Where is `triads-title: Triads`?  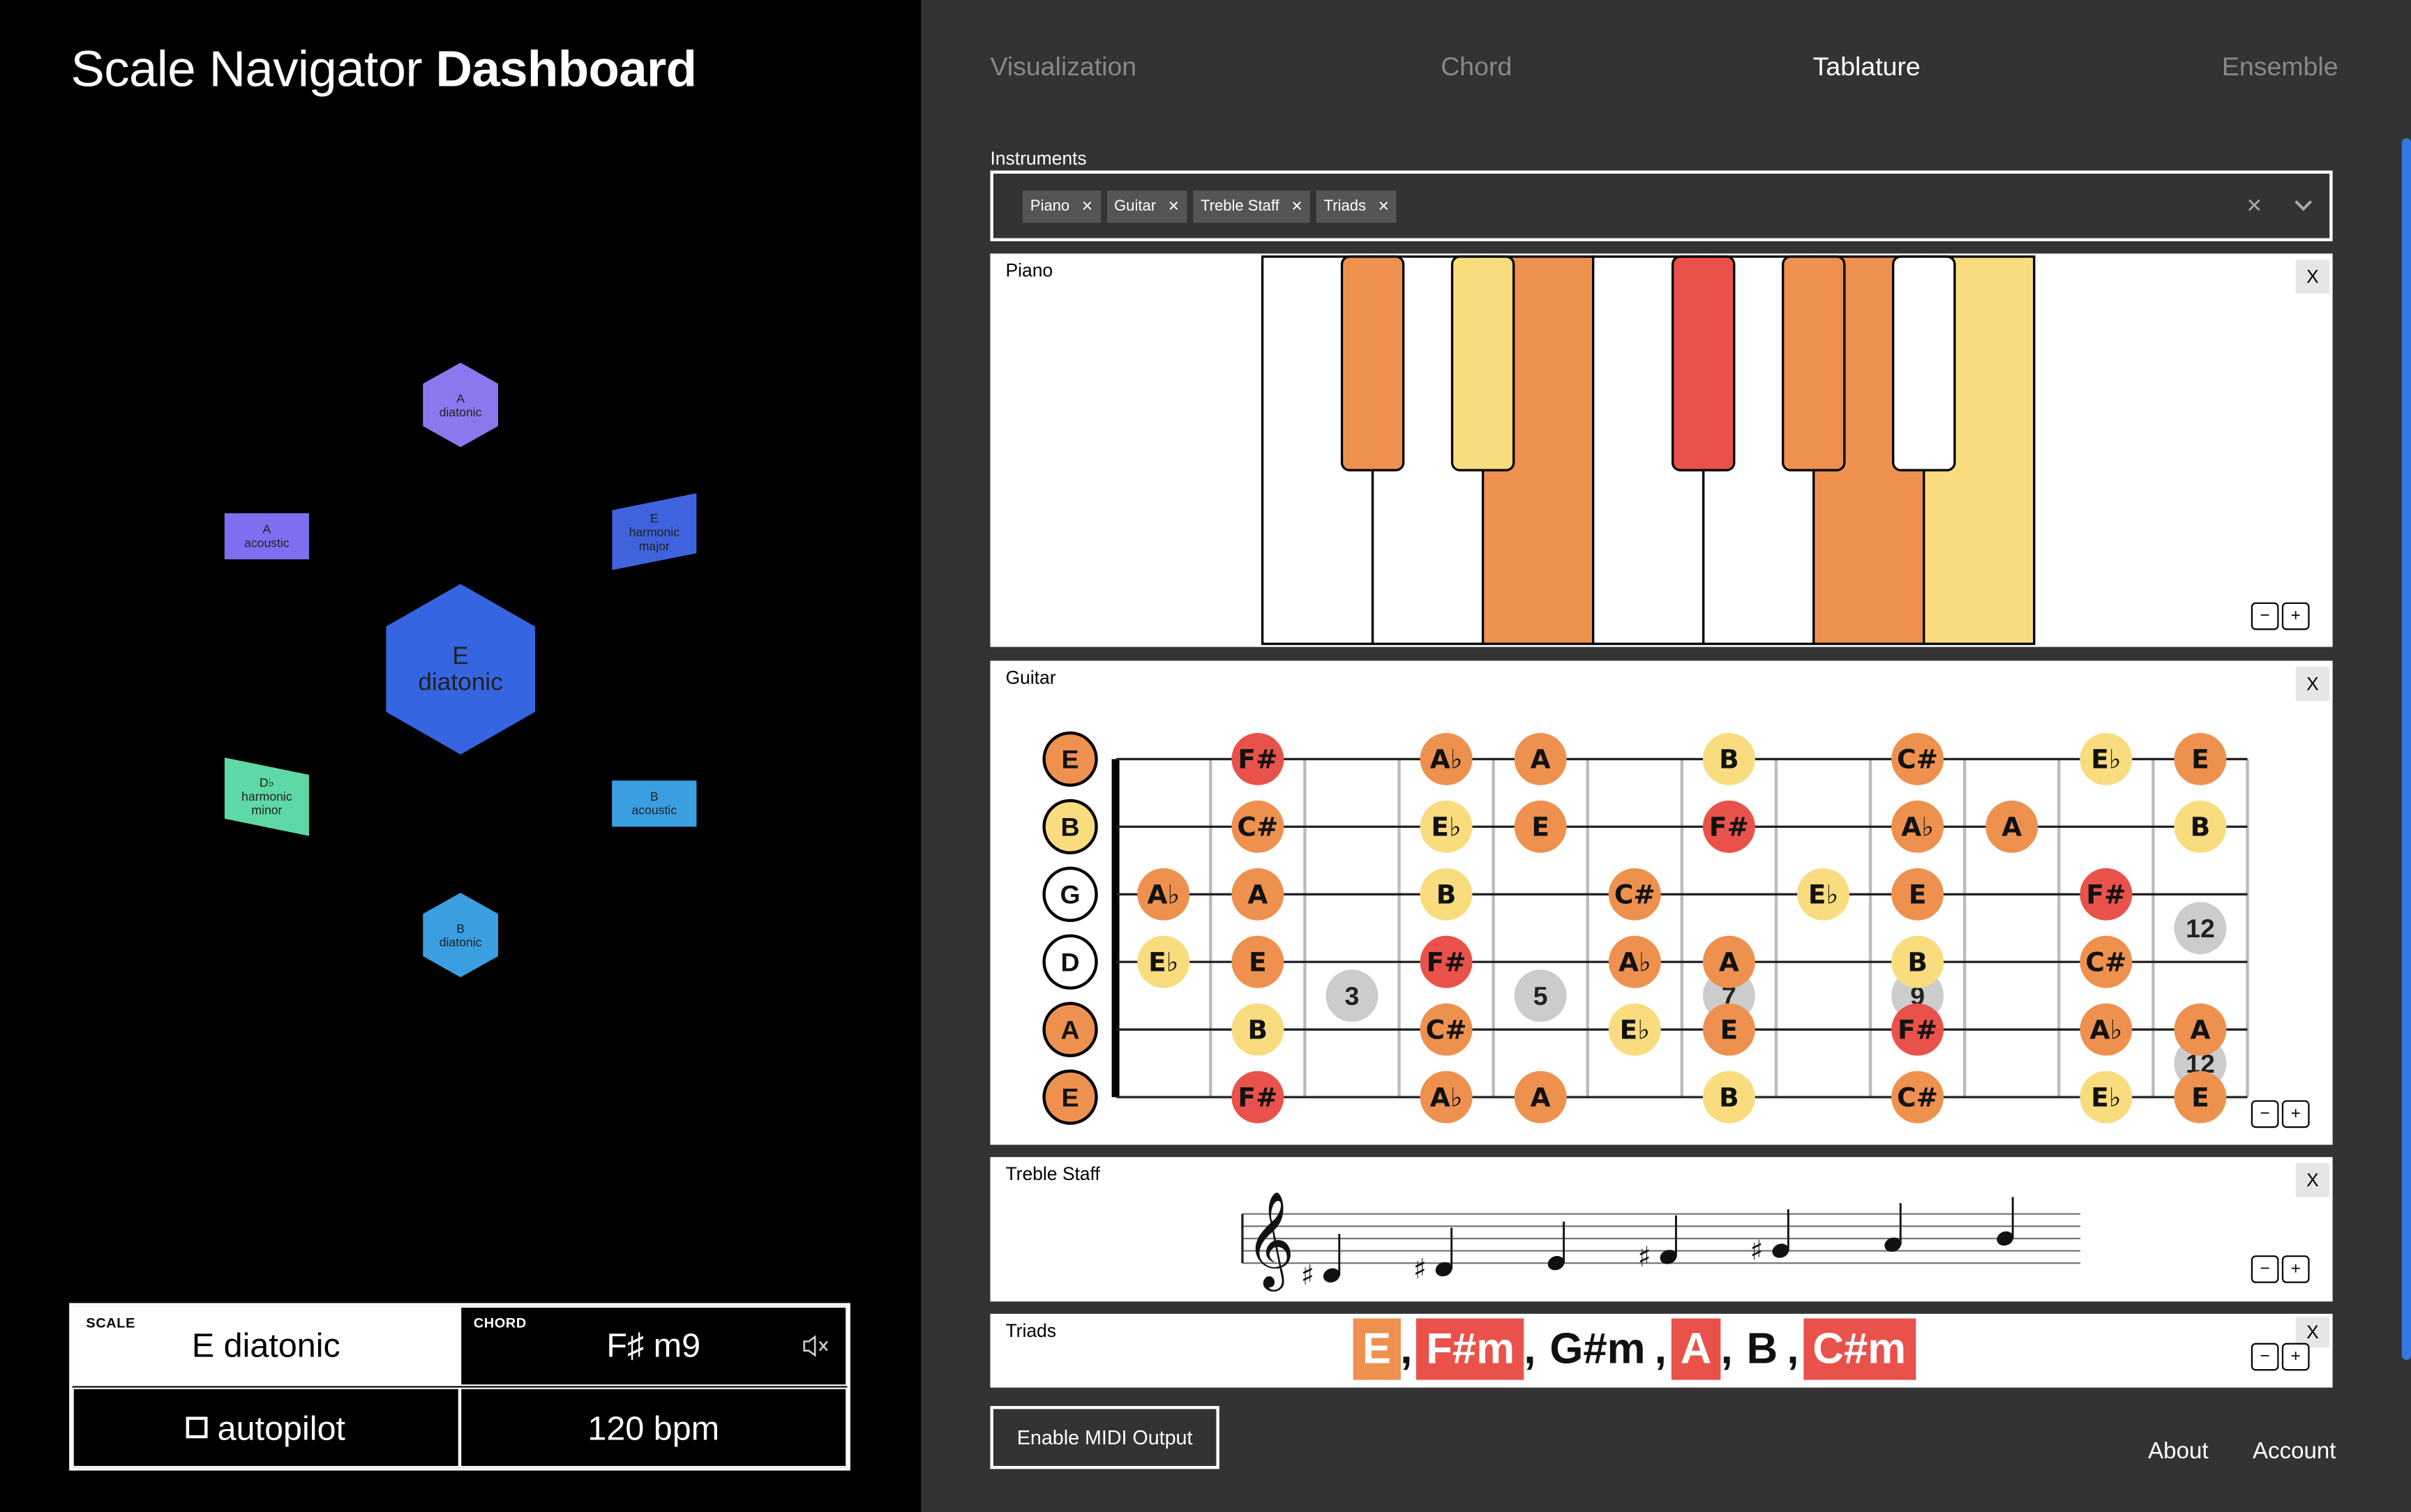 triads-title: Triads is located at coordinates (1031, 1331).